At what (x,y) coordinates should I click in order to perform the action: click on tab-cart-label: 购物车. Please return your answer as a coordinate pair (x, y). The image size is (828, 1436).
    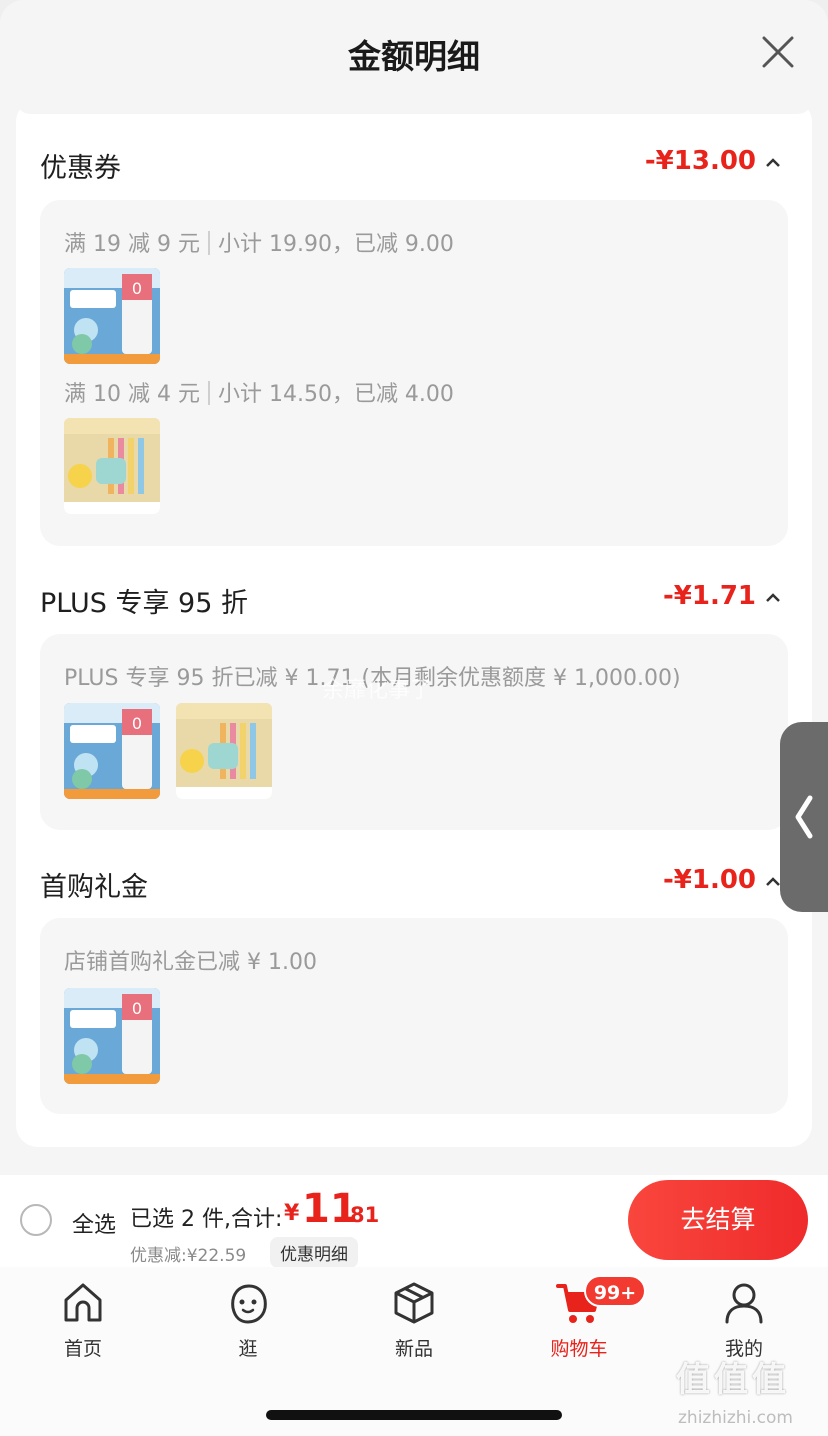
    Looking at the image, I should click on (579, 1349).